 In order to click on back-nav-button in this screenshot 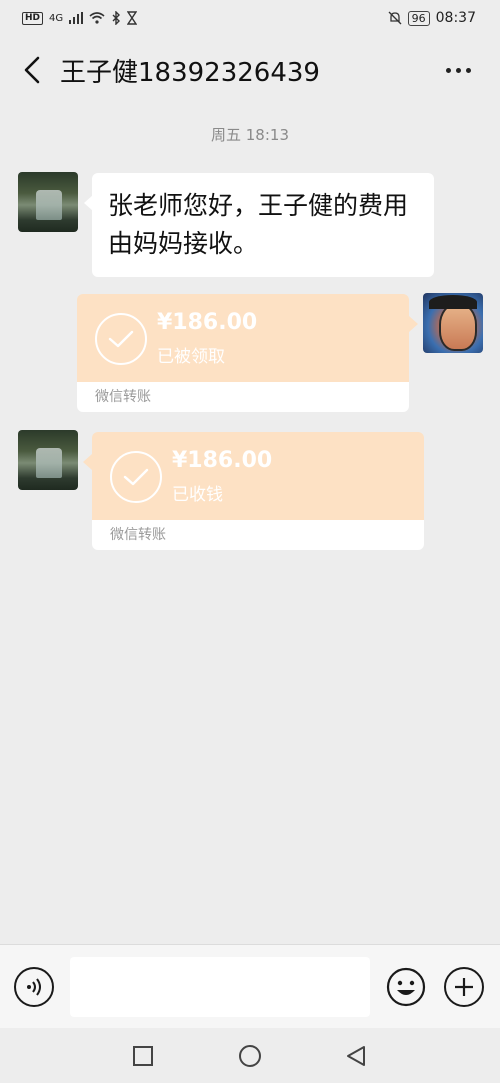, I will do `click(356, 1056)`.